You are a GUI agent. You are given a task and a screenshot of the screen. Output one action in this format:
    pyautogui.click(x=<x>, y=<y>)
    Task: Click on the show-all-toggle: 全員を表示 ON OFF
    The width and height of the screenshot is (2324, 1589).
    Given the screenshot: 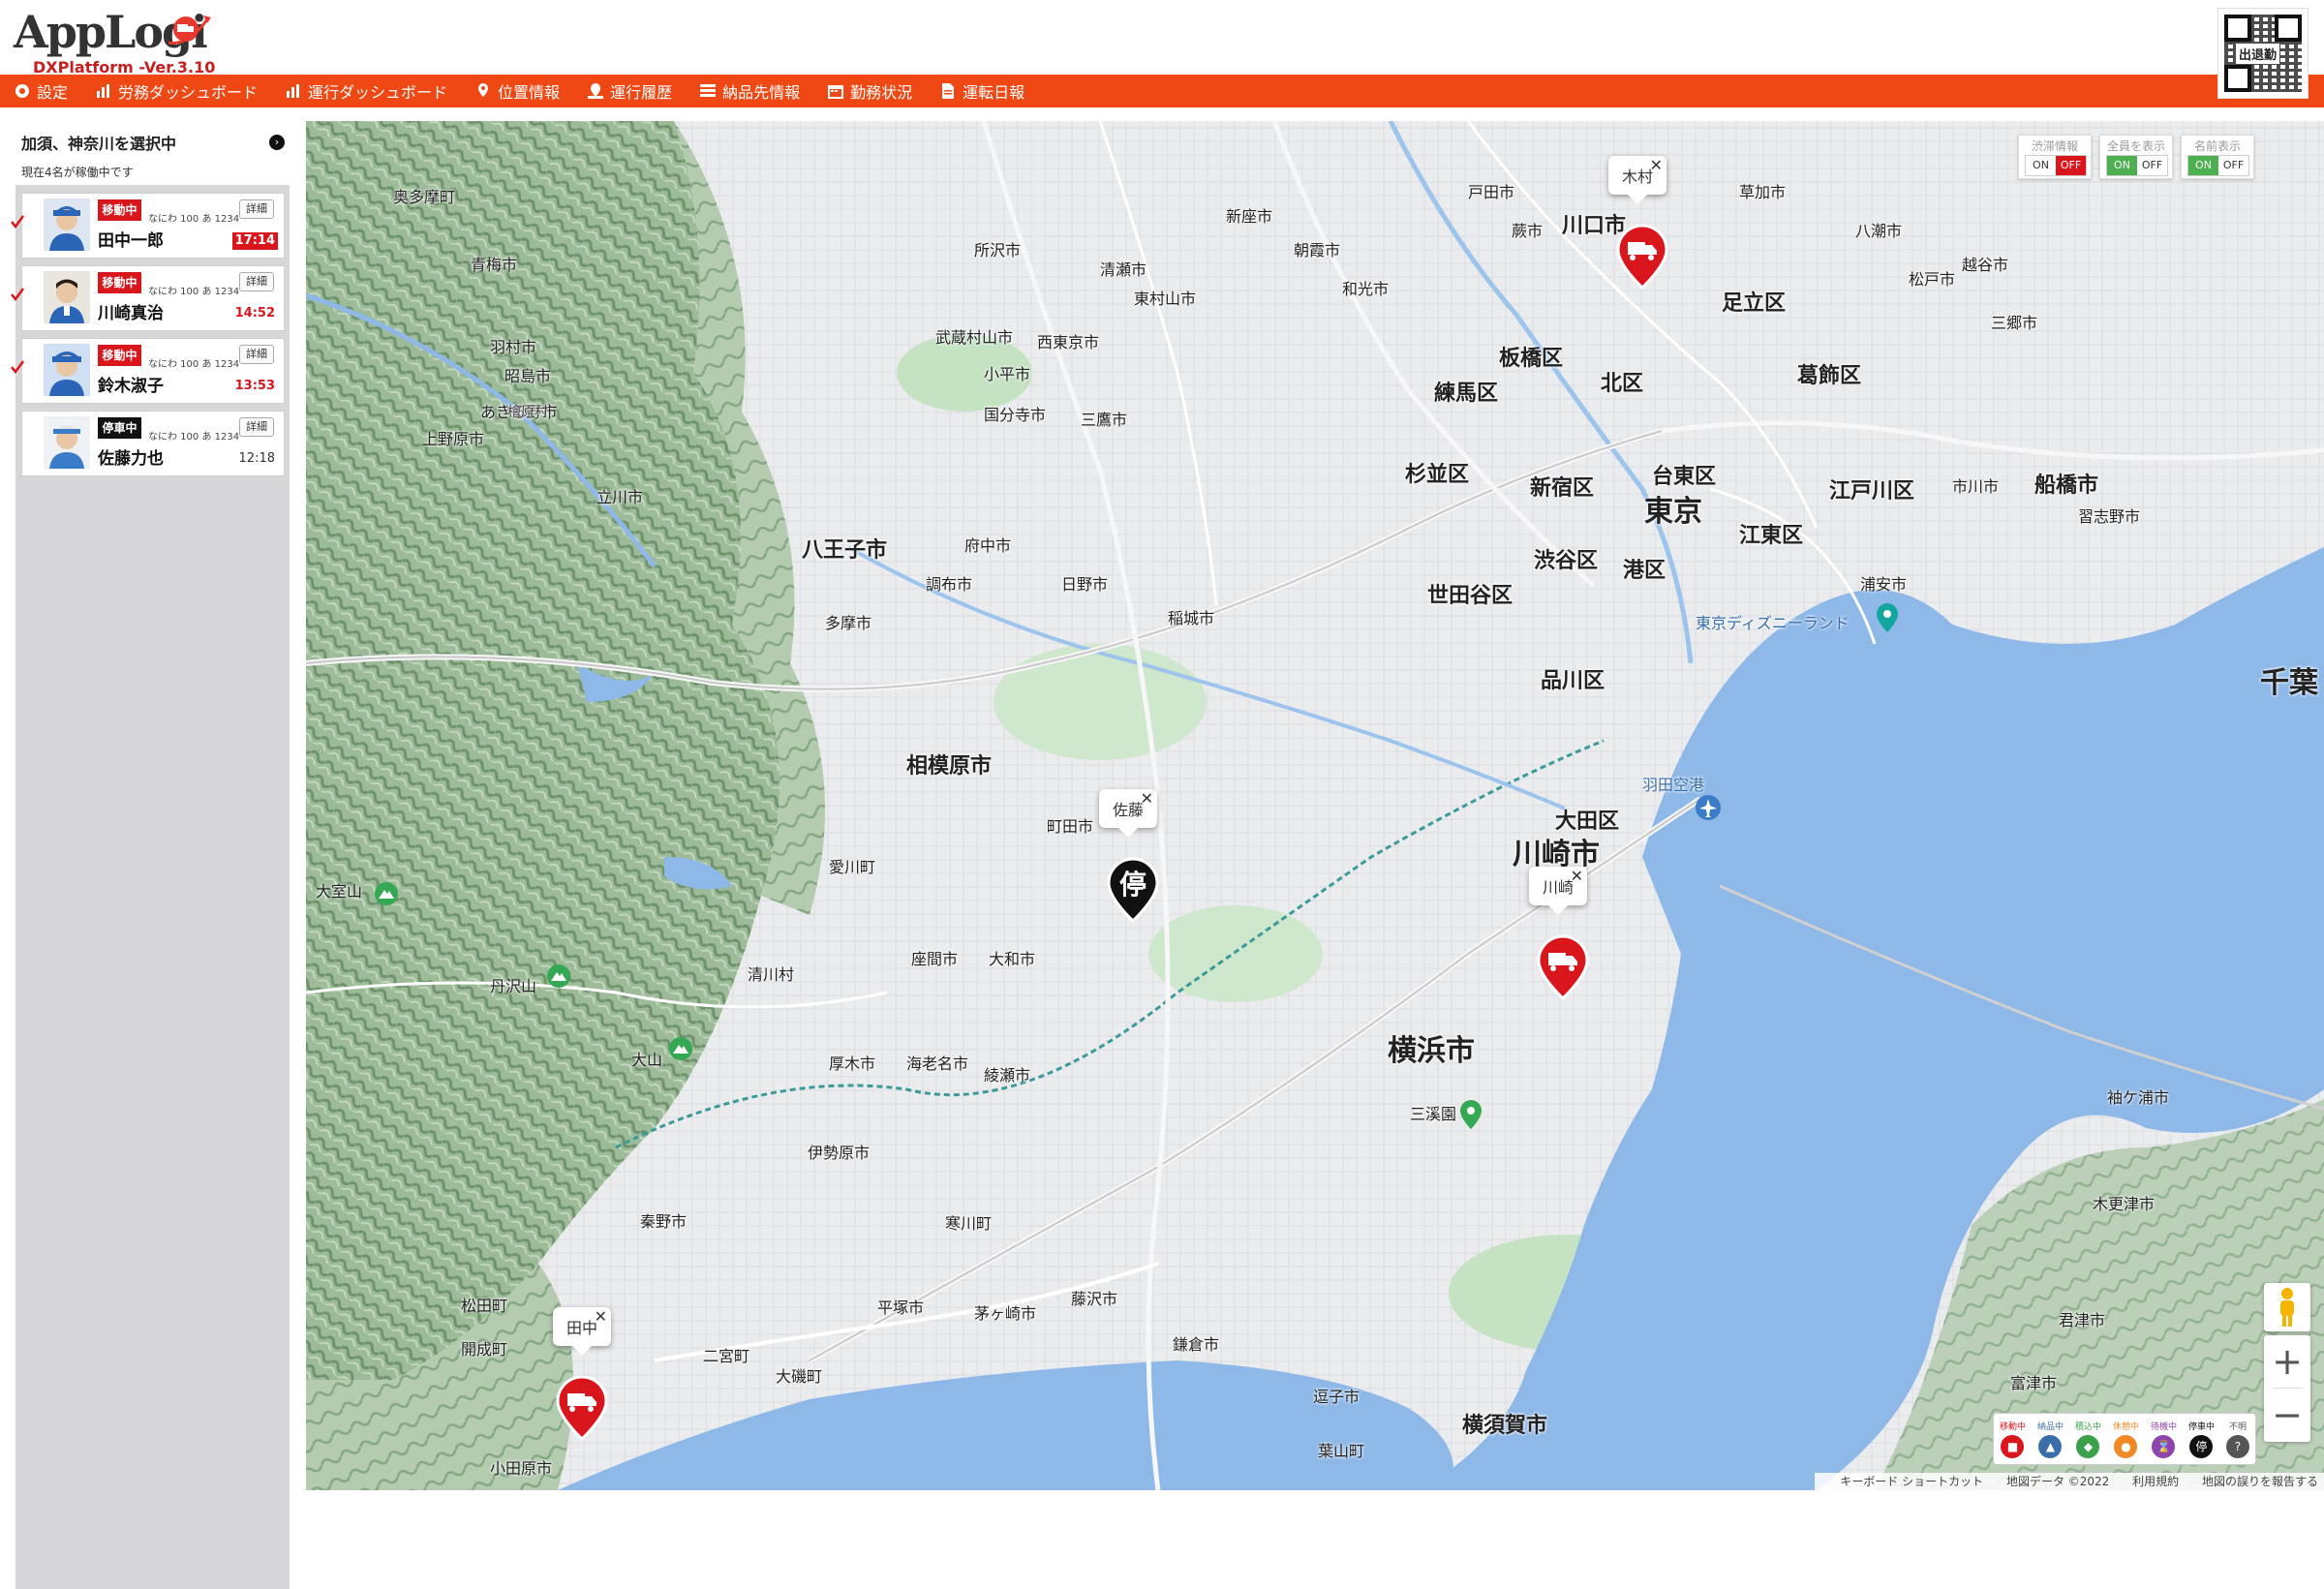 What is the action you would take?
    pyautogui.click(x=2136, y=157)
    